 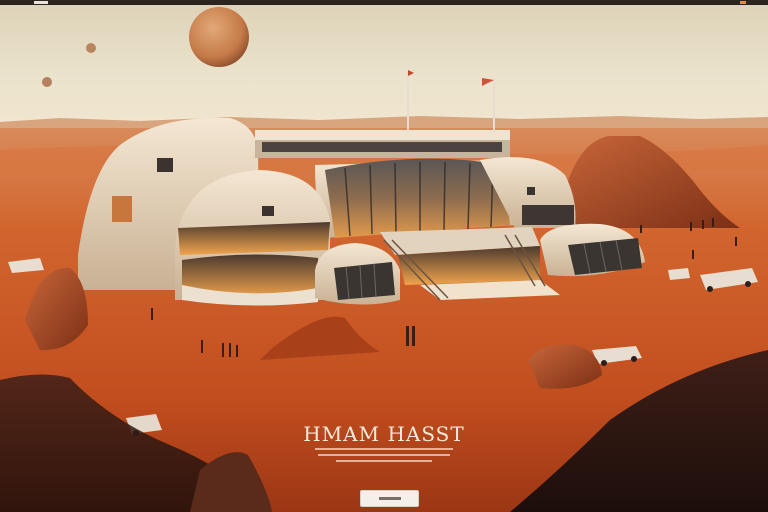 I want to click on hero-subtitle-placeholder, so click(x=384, y=459).